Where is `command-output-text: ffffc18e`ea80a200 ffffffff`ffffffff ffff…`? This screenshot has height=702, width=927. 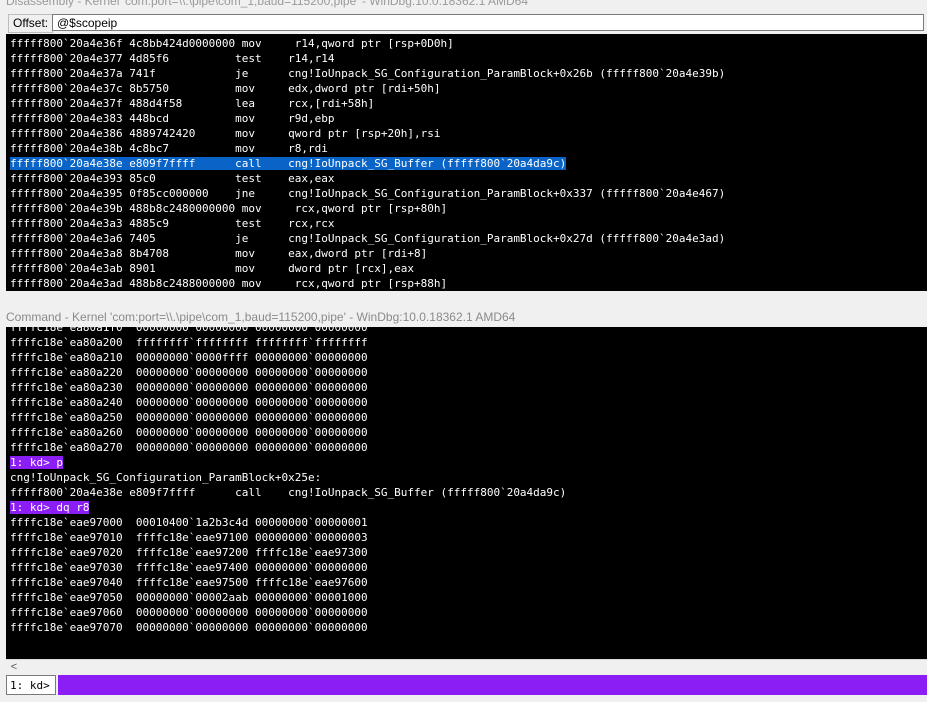 command-output-text: ffffc18e`ea80a200 ffffffff`ffffffff ffff… is located at coordinates (189, 342).